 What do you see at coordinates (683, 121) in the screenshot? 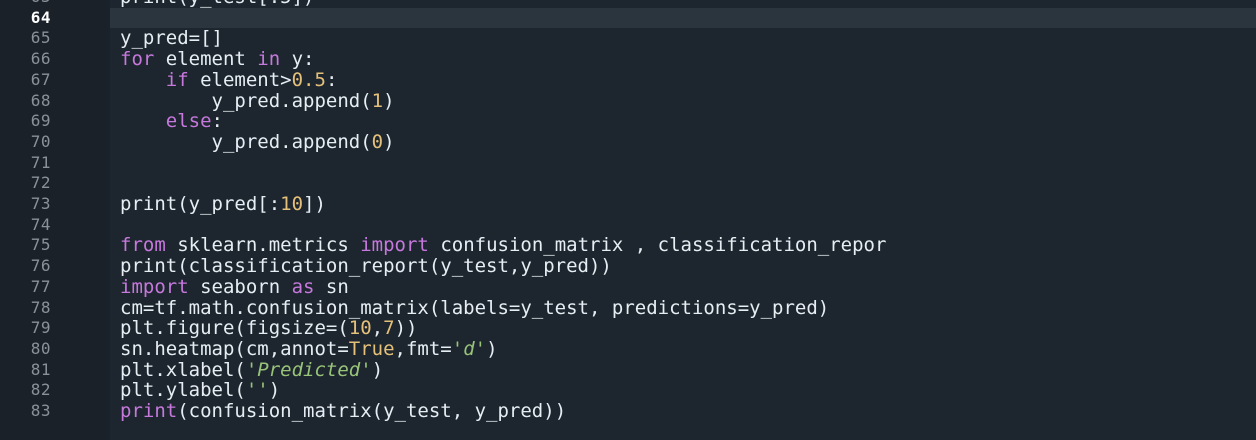
I see `code-line-text: else:` at bounding box center [683, 121].